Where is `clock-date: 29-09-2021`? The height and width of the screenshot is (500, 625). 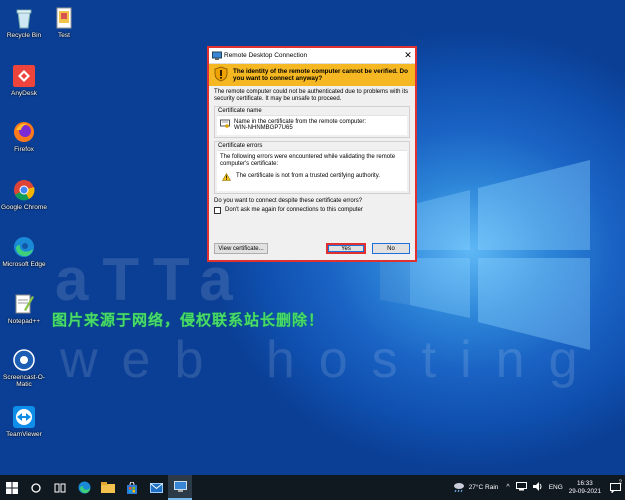
clock-date: 29-09-2021 is located at coordinates (584, 491).